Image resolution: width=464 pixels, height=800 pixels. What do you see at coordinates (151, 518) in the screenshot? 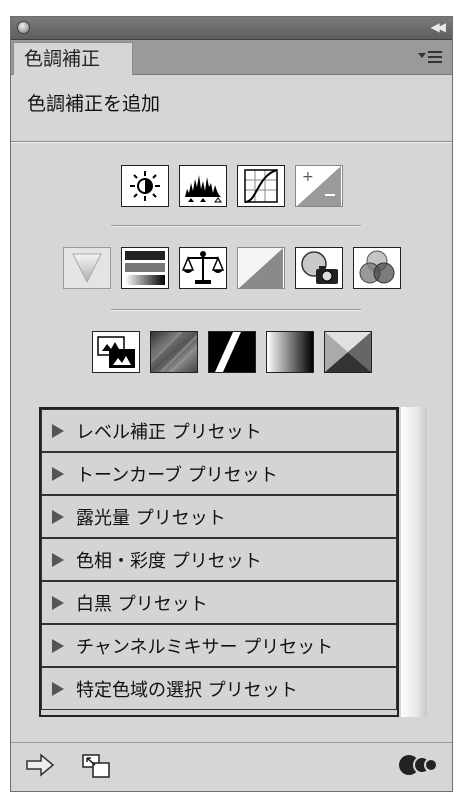
I see `preset-label: 露光量 プリセット` at bounding box center [151, 518].